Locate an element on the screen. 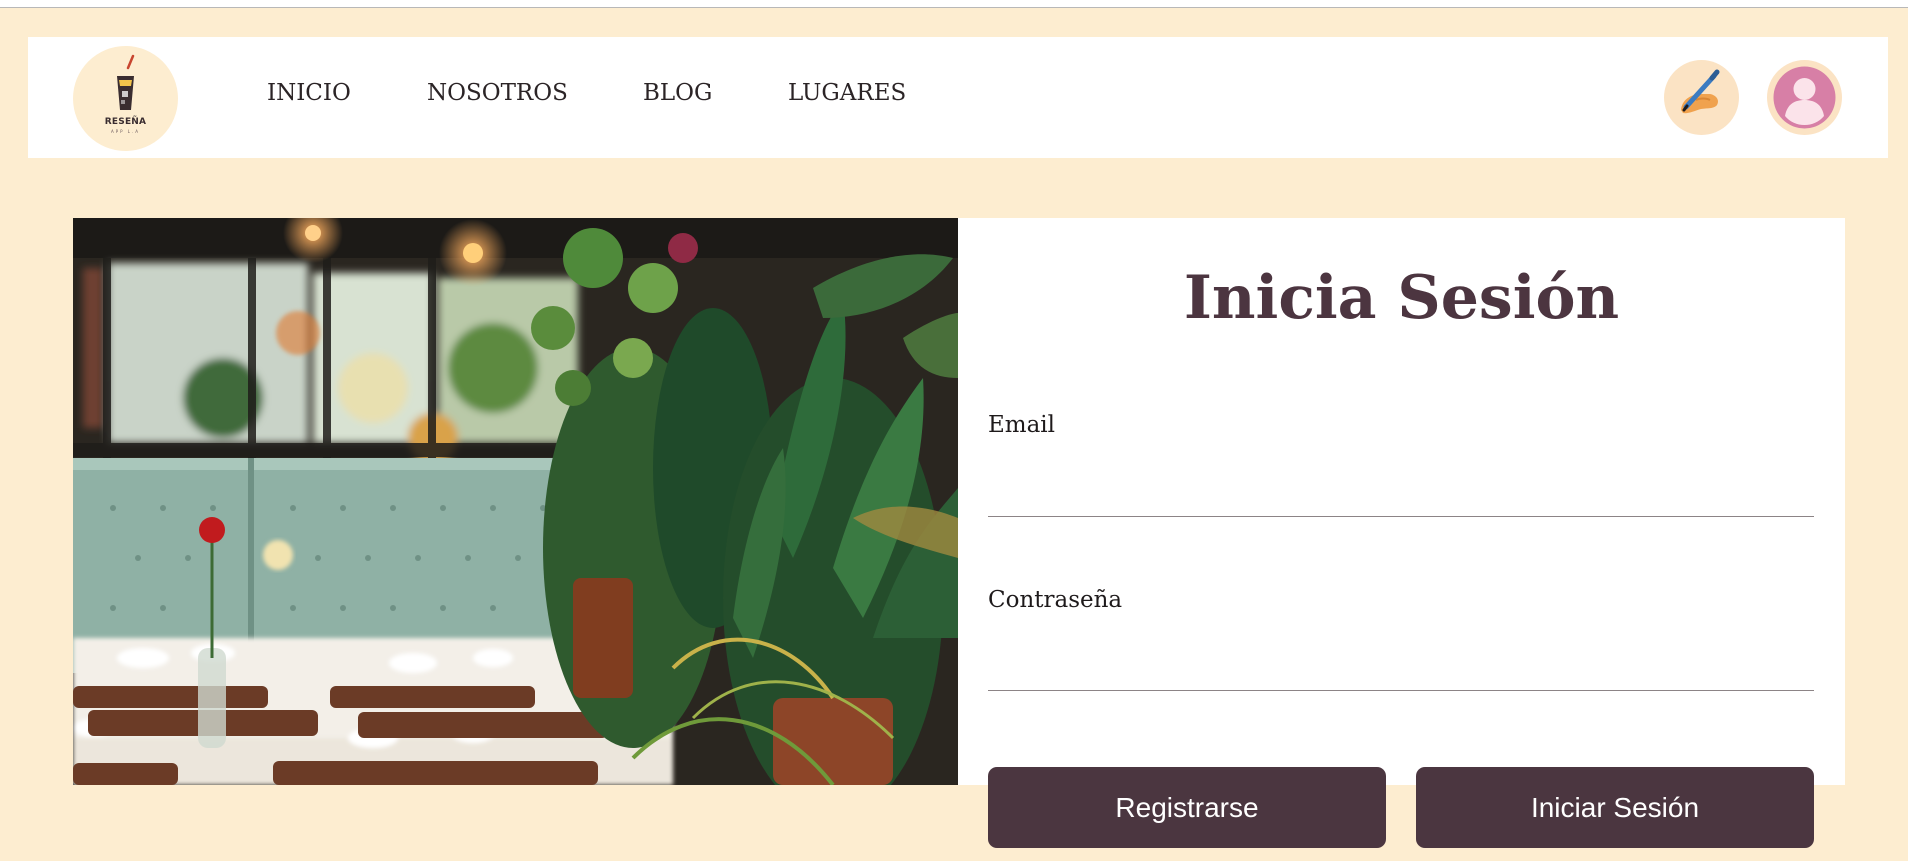  user-avatar-icon is located at coordinates (1804, 97).